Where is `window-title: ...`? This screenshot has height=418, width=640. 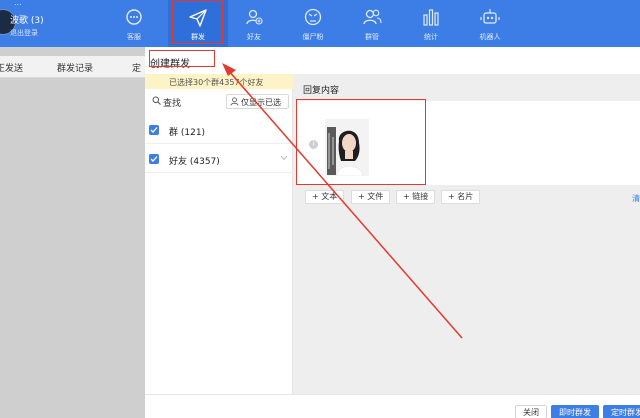 window-title: ... is located at coordinates (18, 3).